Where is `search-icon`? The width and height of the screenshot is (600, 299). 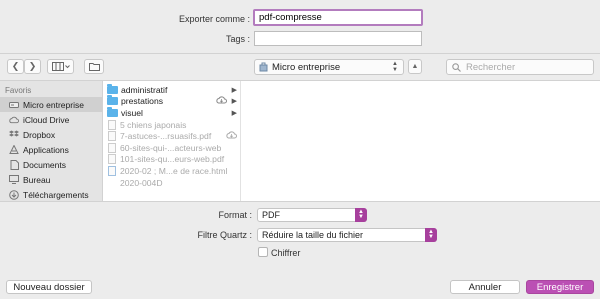 search-icon is located at coordinates (456, 67).